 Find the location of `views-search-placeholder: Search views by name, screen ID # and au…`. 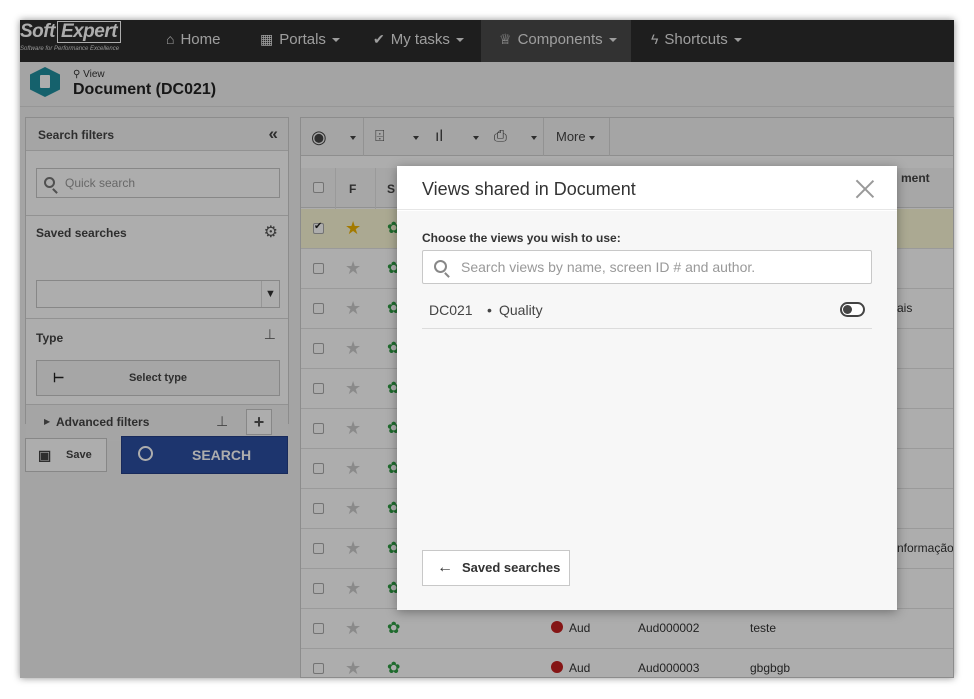

views-search-placeholder: Search views by name, screen ID # and au… is located at coordinates (608, 267).